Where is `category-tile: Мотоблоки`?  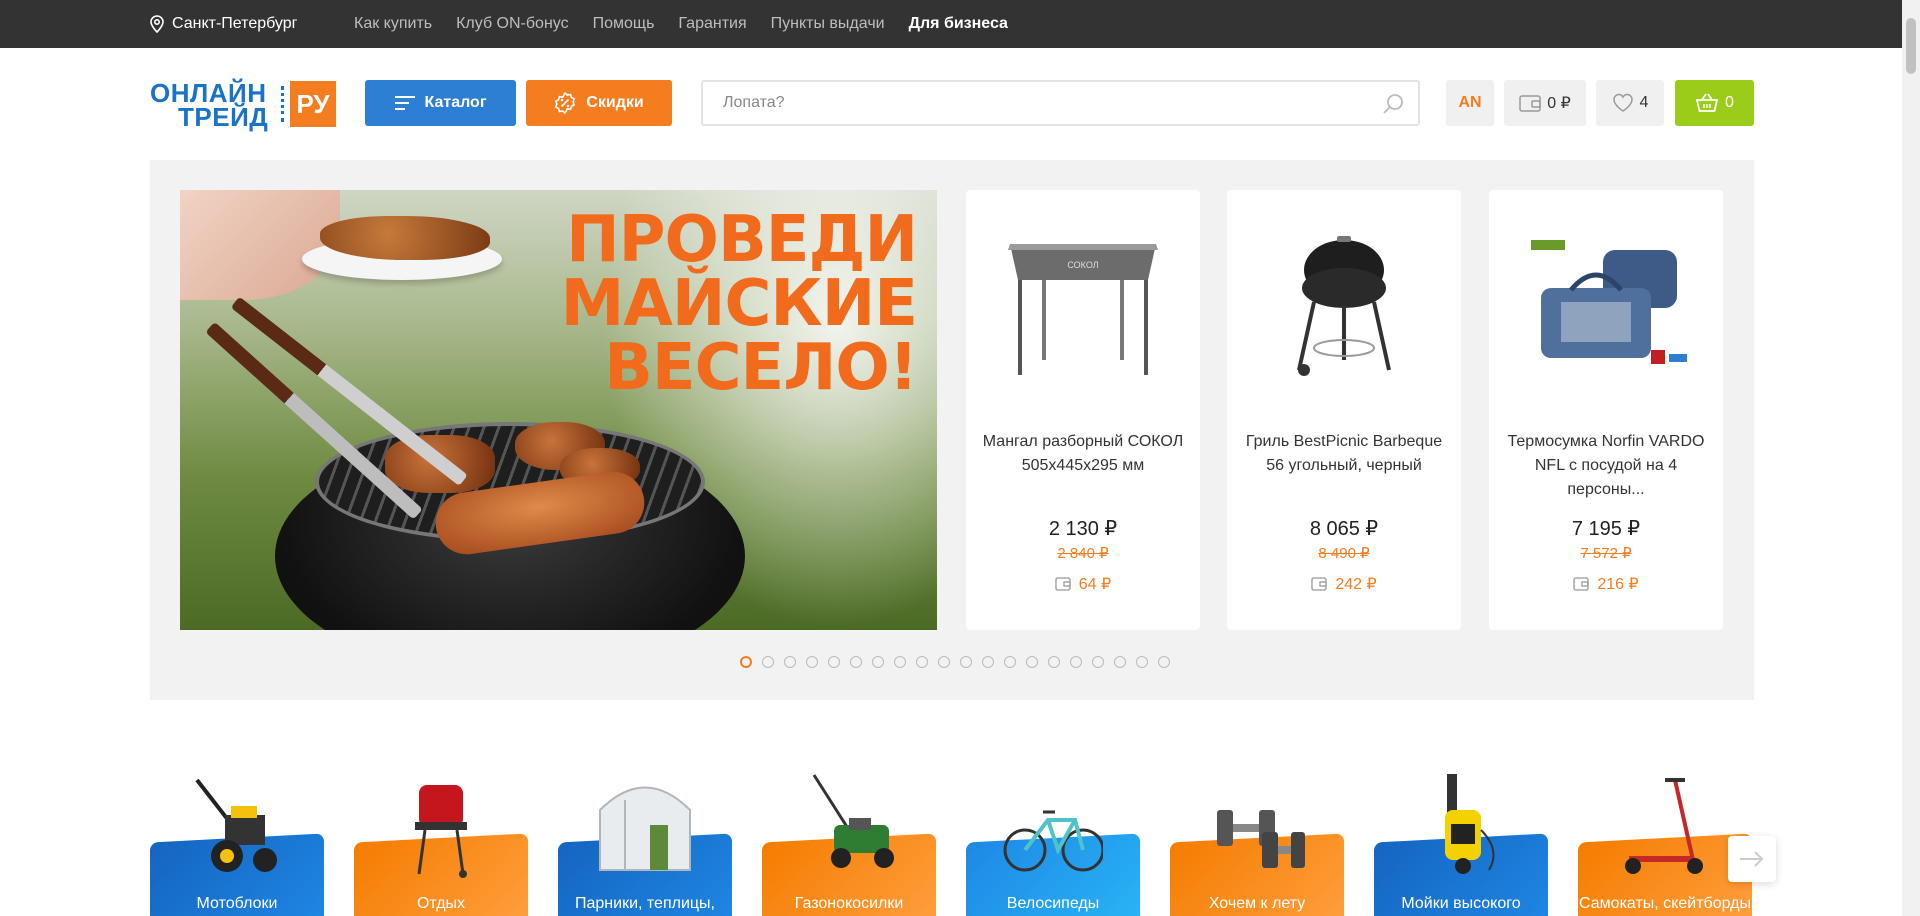
category-tile: Мотоблоки is located at coordinates (237, 838).